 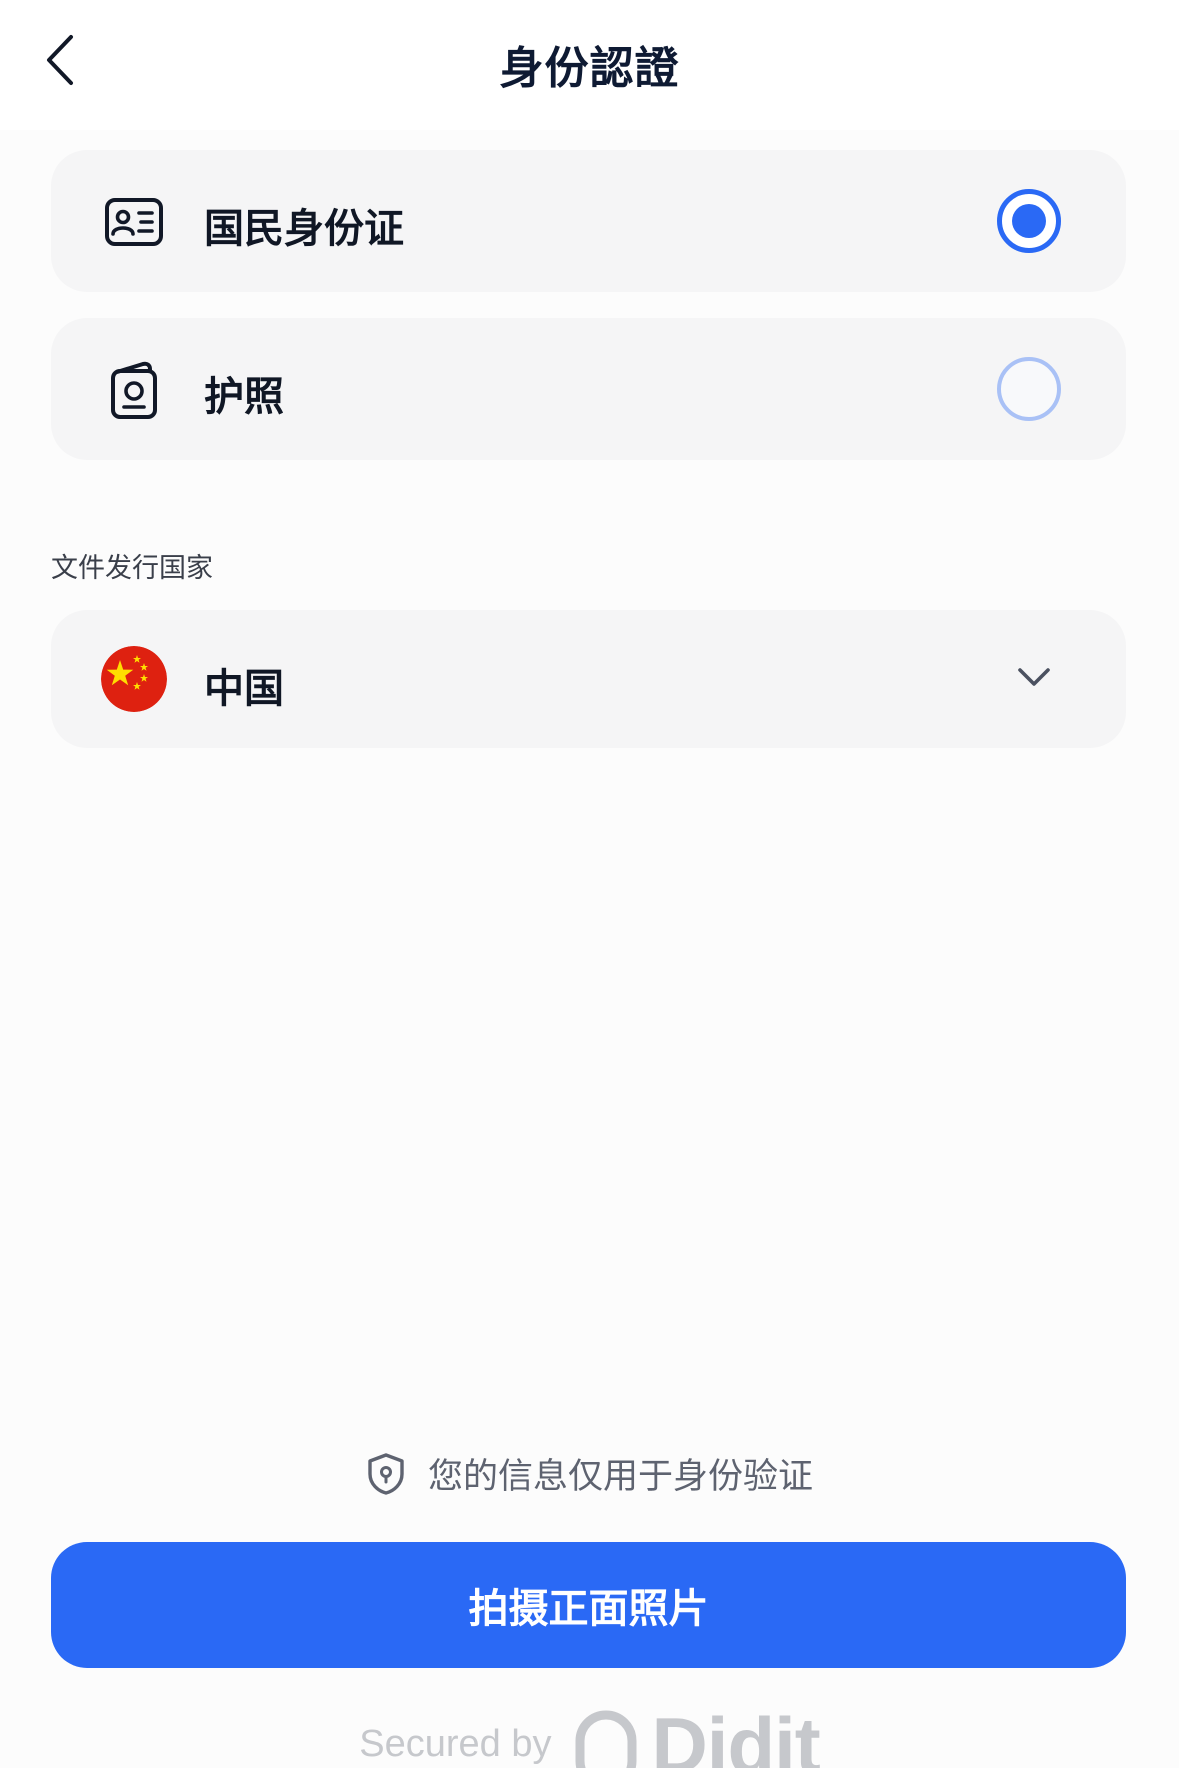 I want to click on option-label: 国民身份证, so click(x=304, y=229).